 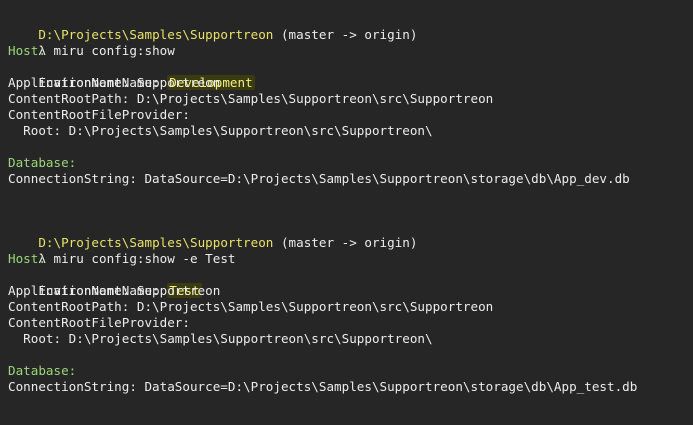 I want to click on command-text: miru config:show, so click(x=110, y=50).